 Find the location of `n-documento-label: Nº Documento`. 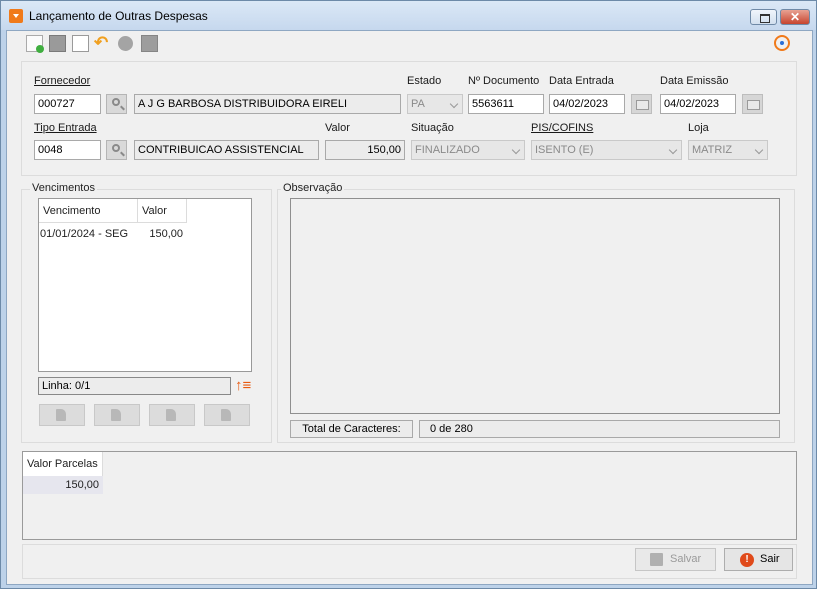

n-documento-label: Nº Documento is located at coordinates (504, 81).